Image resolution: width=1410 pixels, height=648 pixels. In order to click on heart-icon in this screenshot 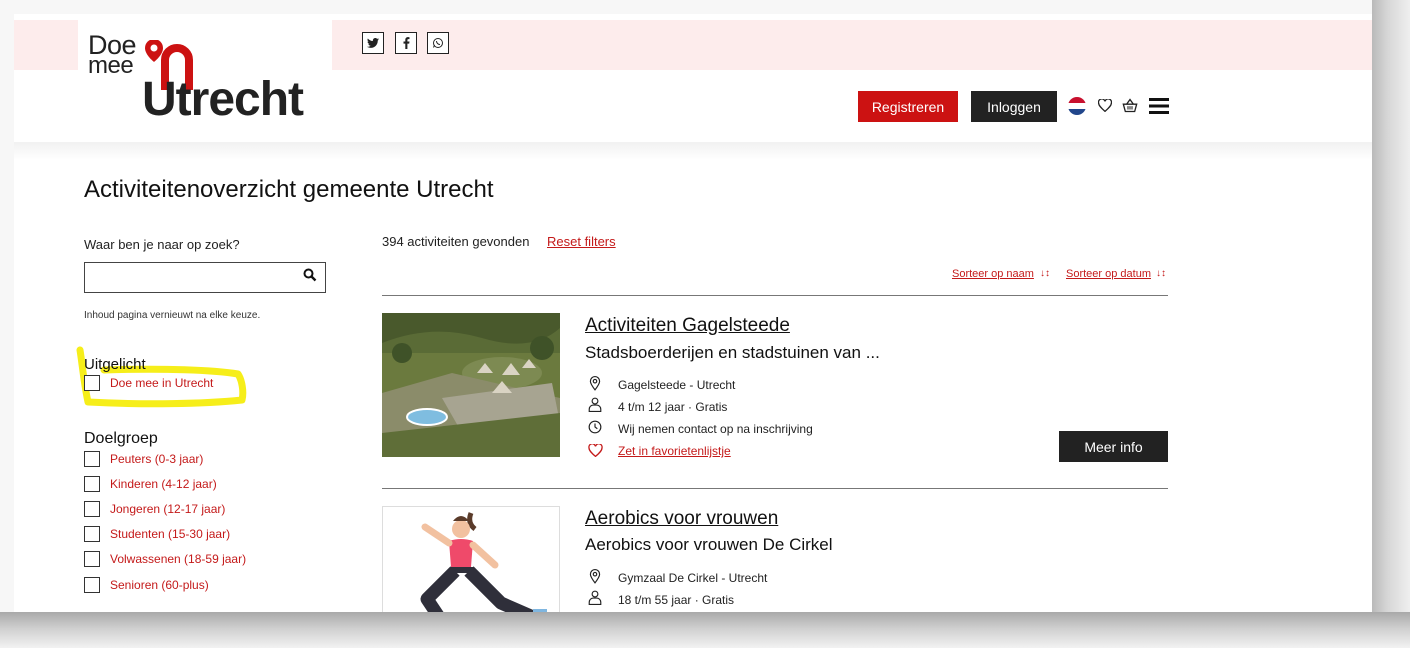, I will do `click(1105, 105)`.